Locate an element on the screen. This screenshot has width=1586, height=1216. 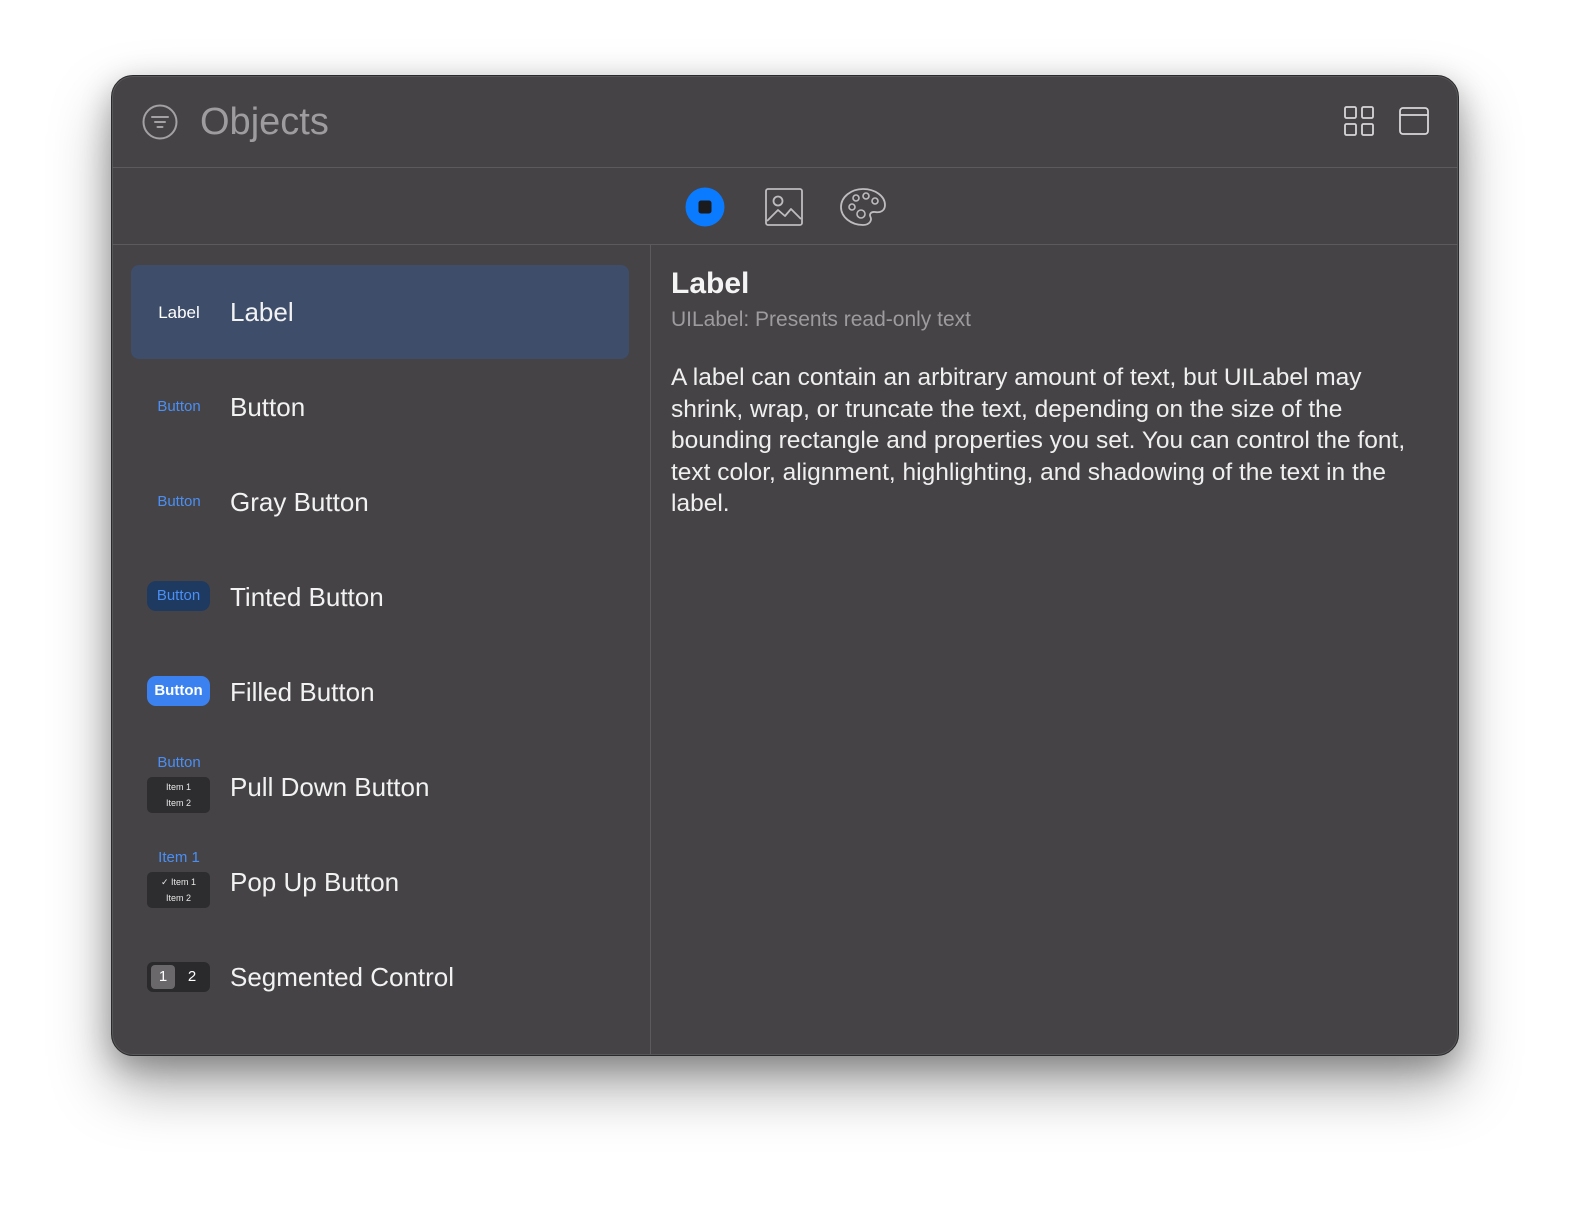
list-item-title: Pull Down Button is located at coordinates (330, 787).